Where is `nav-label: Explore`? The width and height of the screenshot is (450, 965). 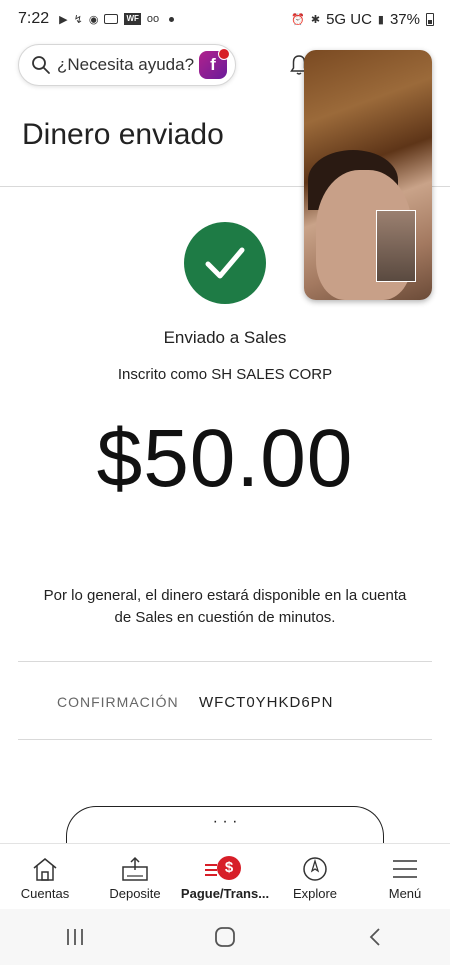
nav-label: Explore is located at coordinates (315, 893).